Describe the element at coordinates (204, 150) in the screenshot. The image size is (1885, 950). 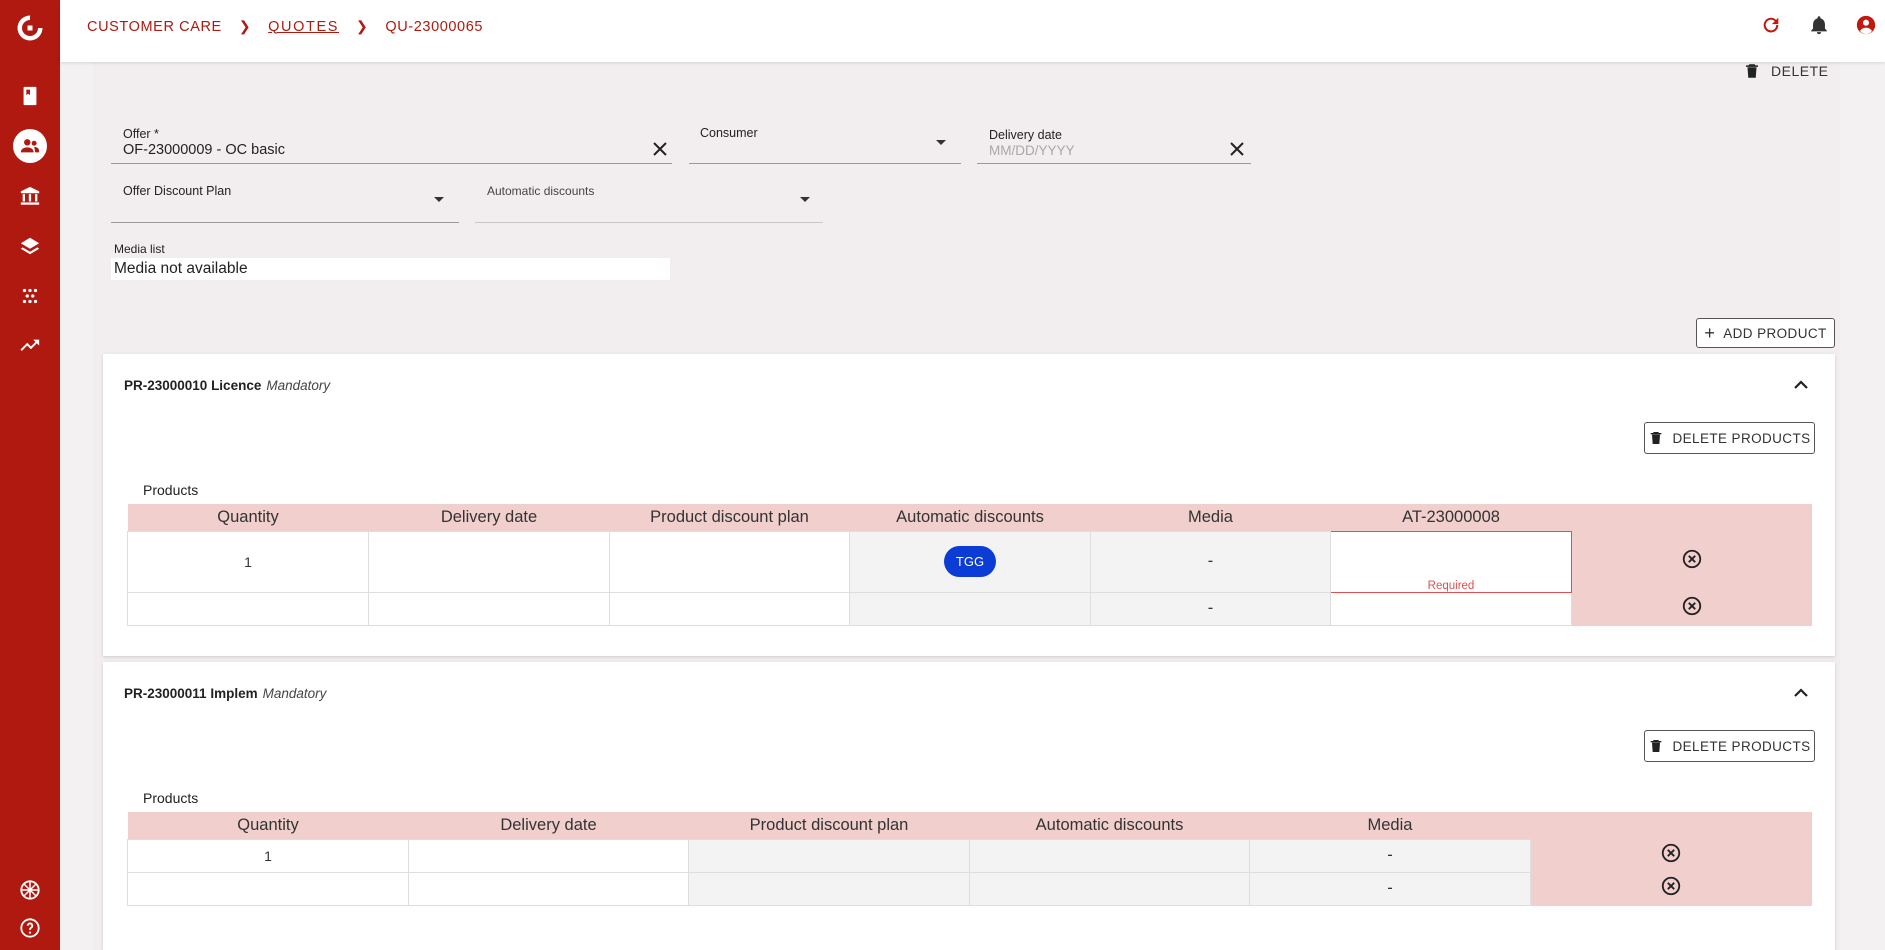
I see `offer-field: OF-23000009 - OC basic` at that location.